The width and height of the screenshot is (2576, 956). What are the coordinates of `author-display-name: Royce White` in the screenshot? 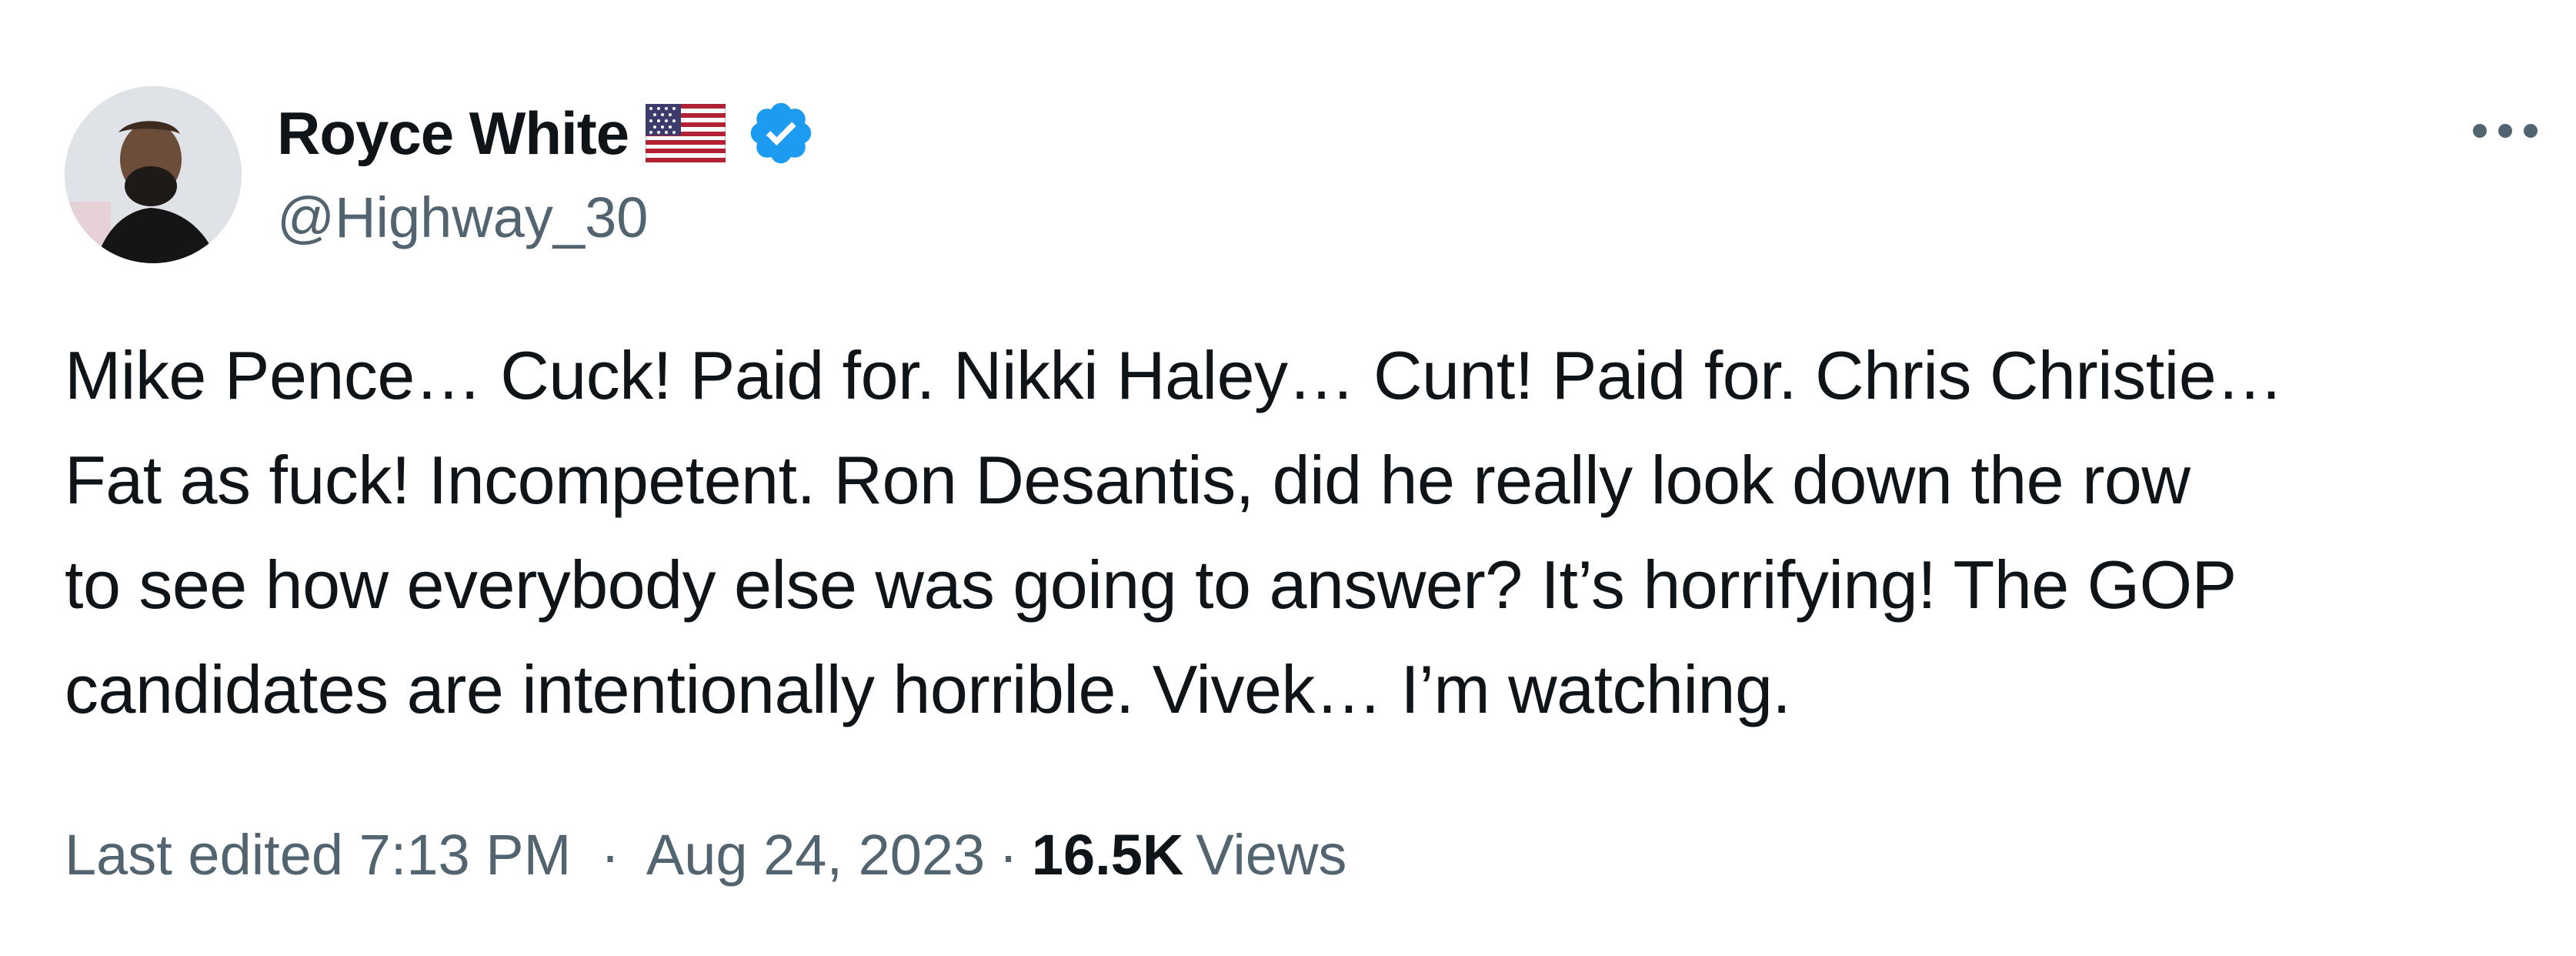 It's located at (453, 134).